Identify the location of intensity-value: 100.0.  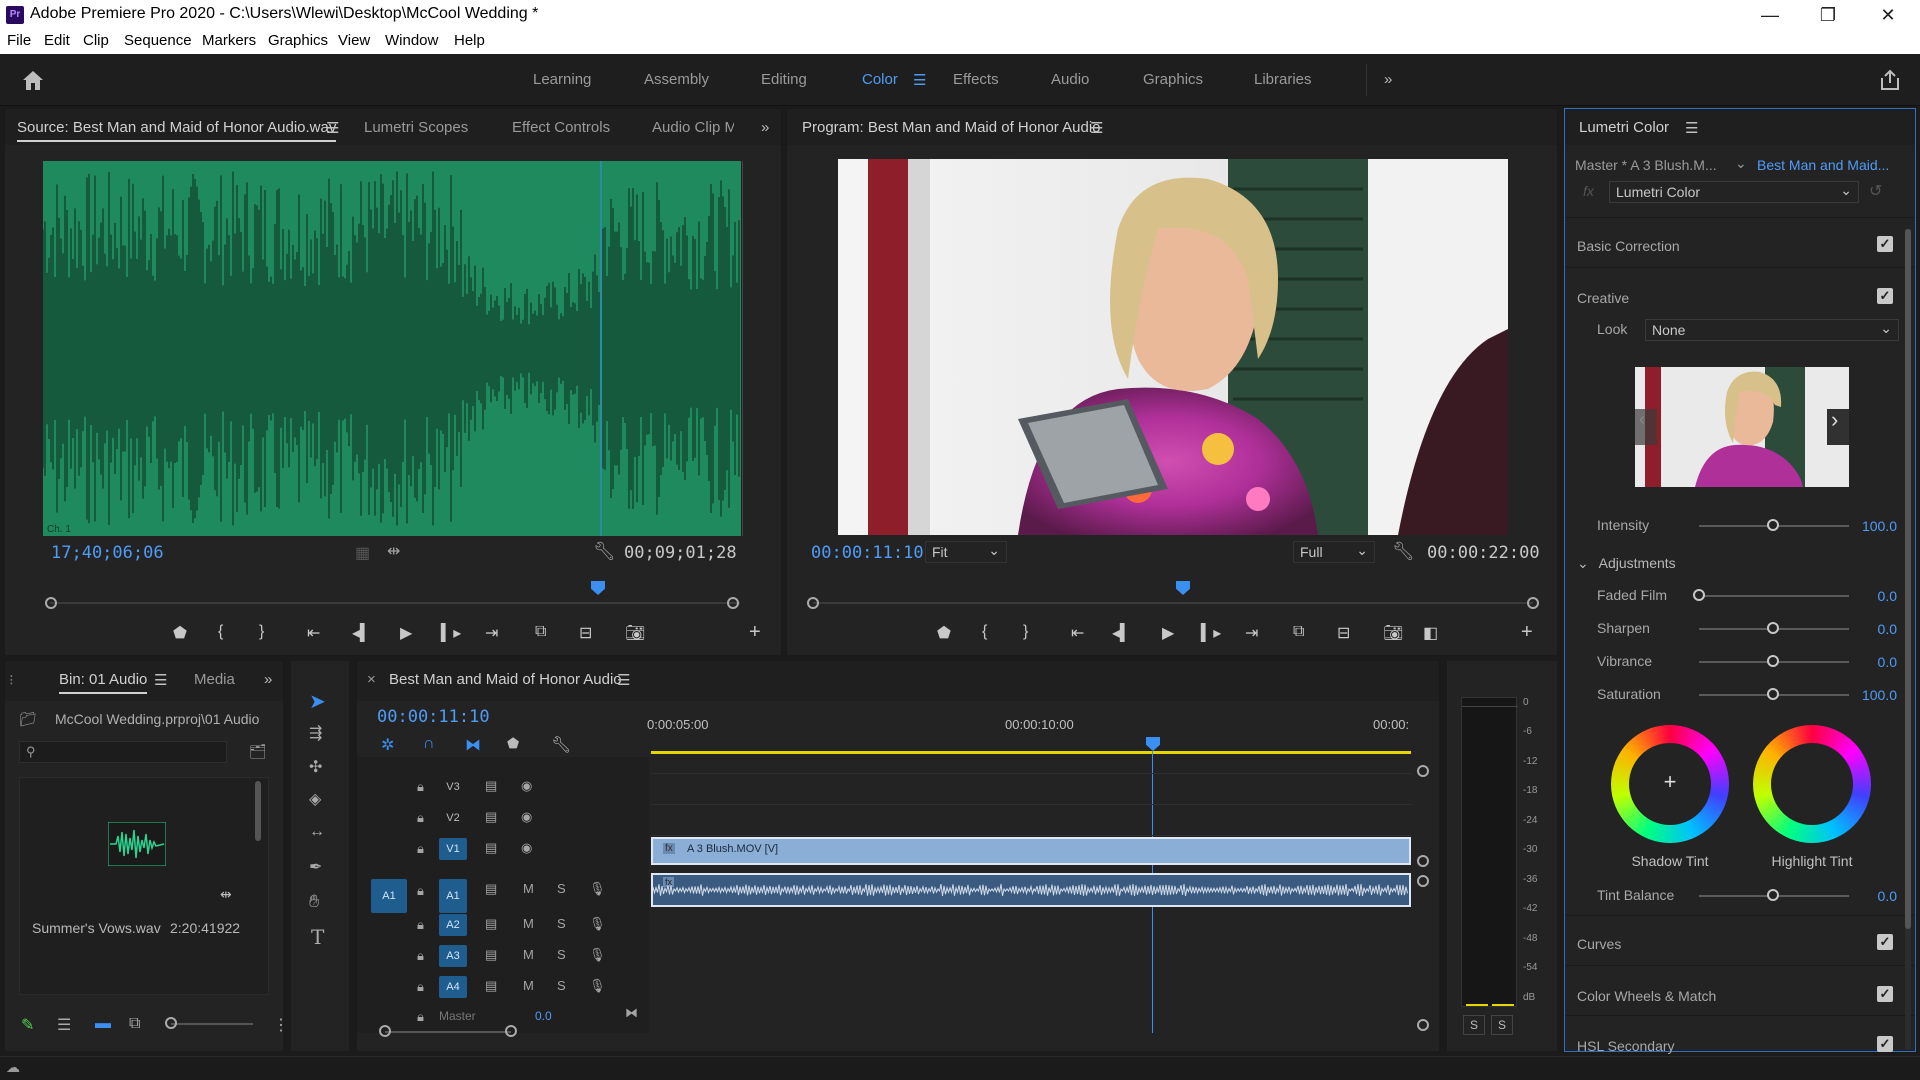
(1871, 526).